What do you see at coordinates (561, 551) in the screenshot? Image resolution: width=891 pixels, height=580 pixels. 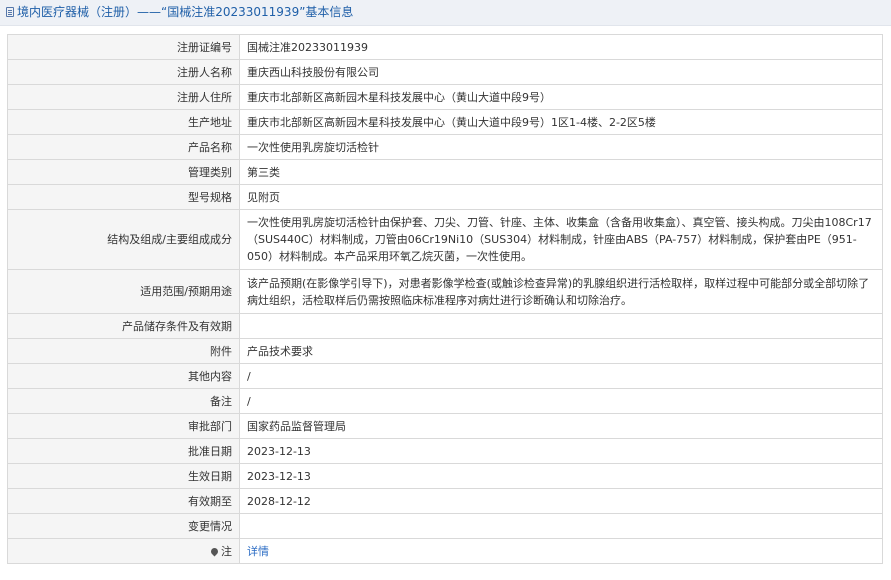 I see `row-value: 详情` at bounding box center [561, 551].